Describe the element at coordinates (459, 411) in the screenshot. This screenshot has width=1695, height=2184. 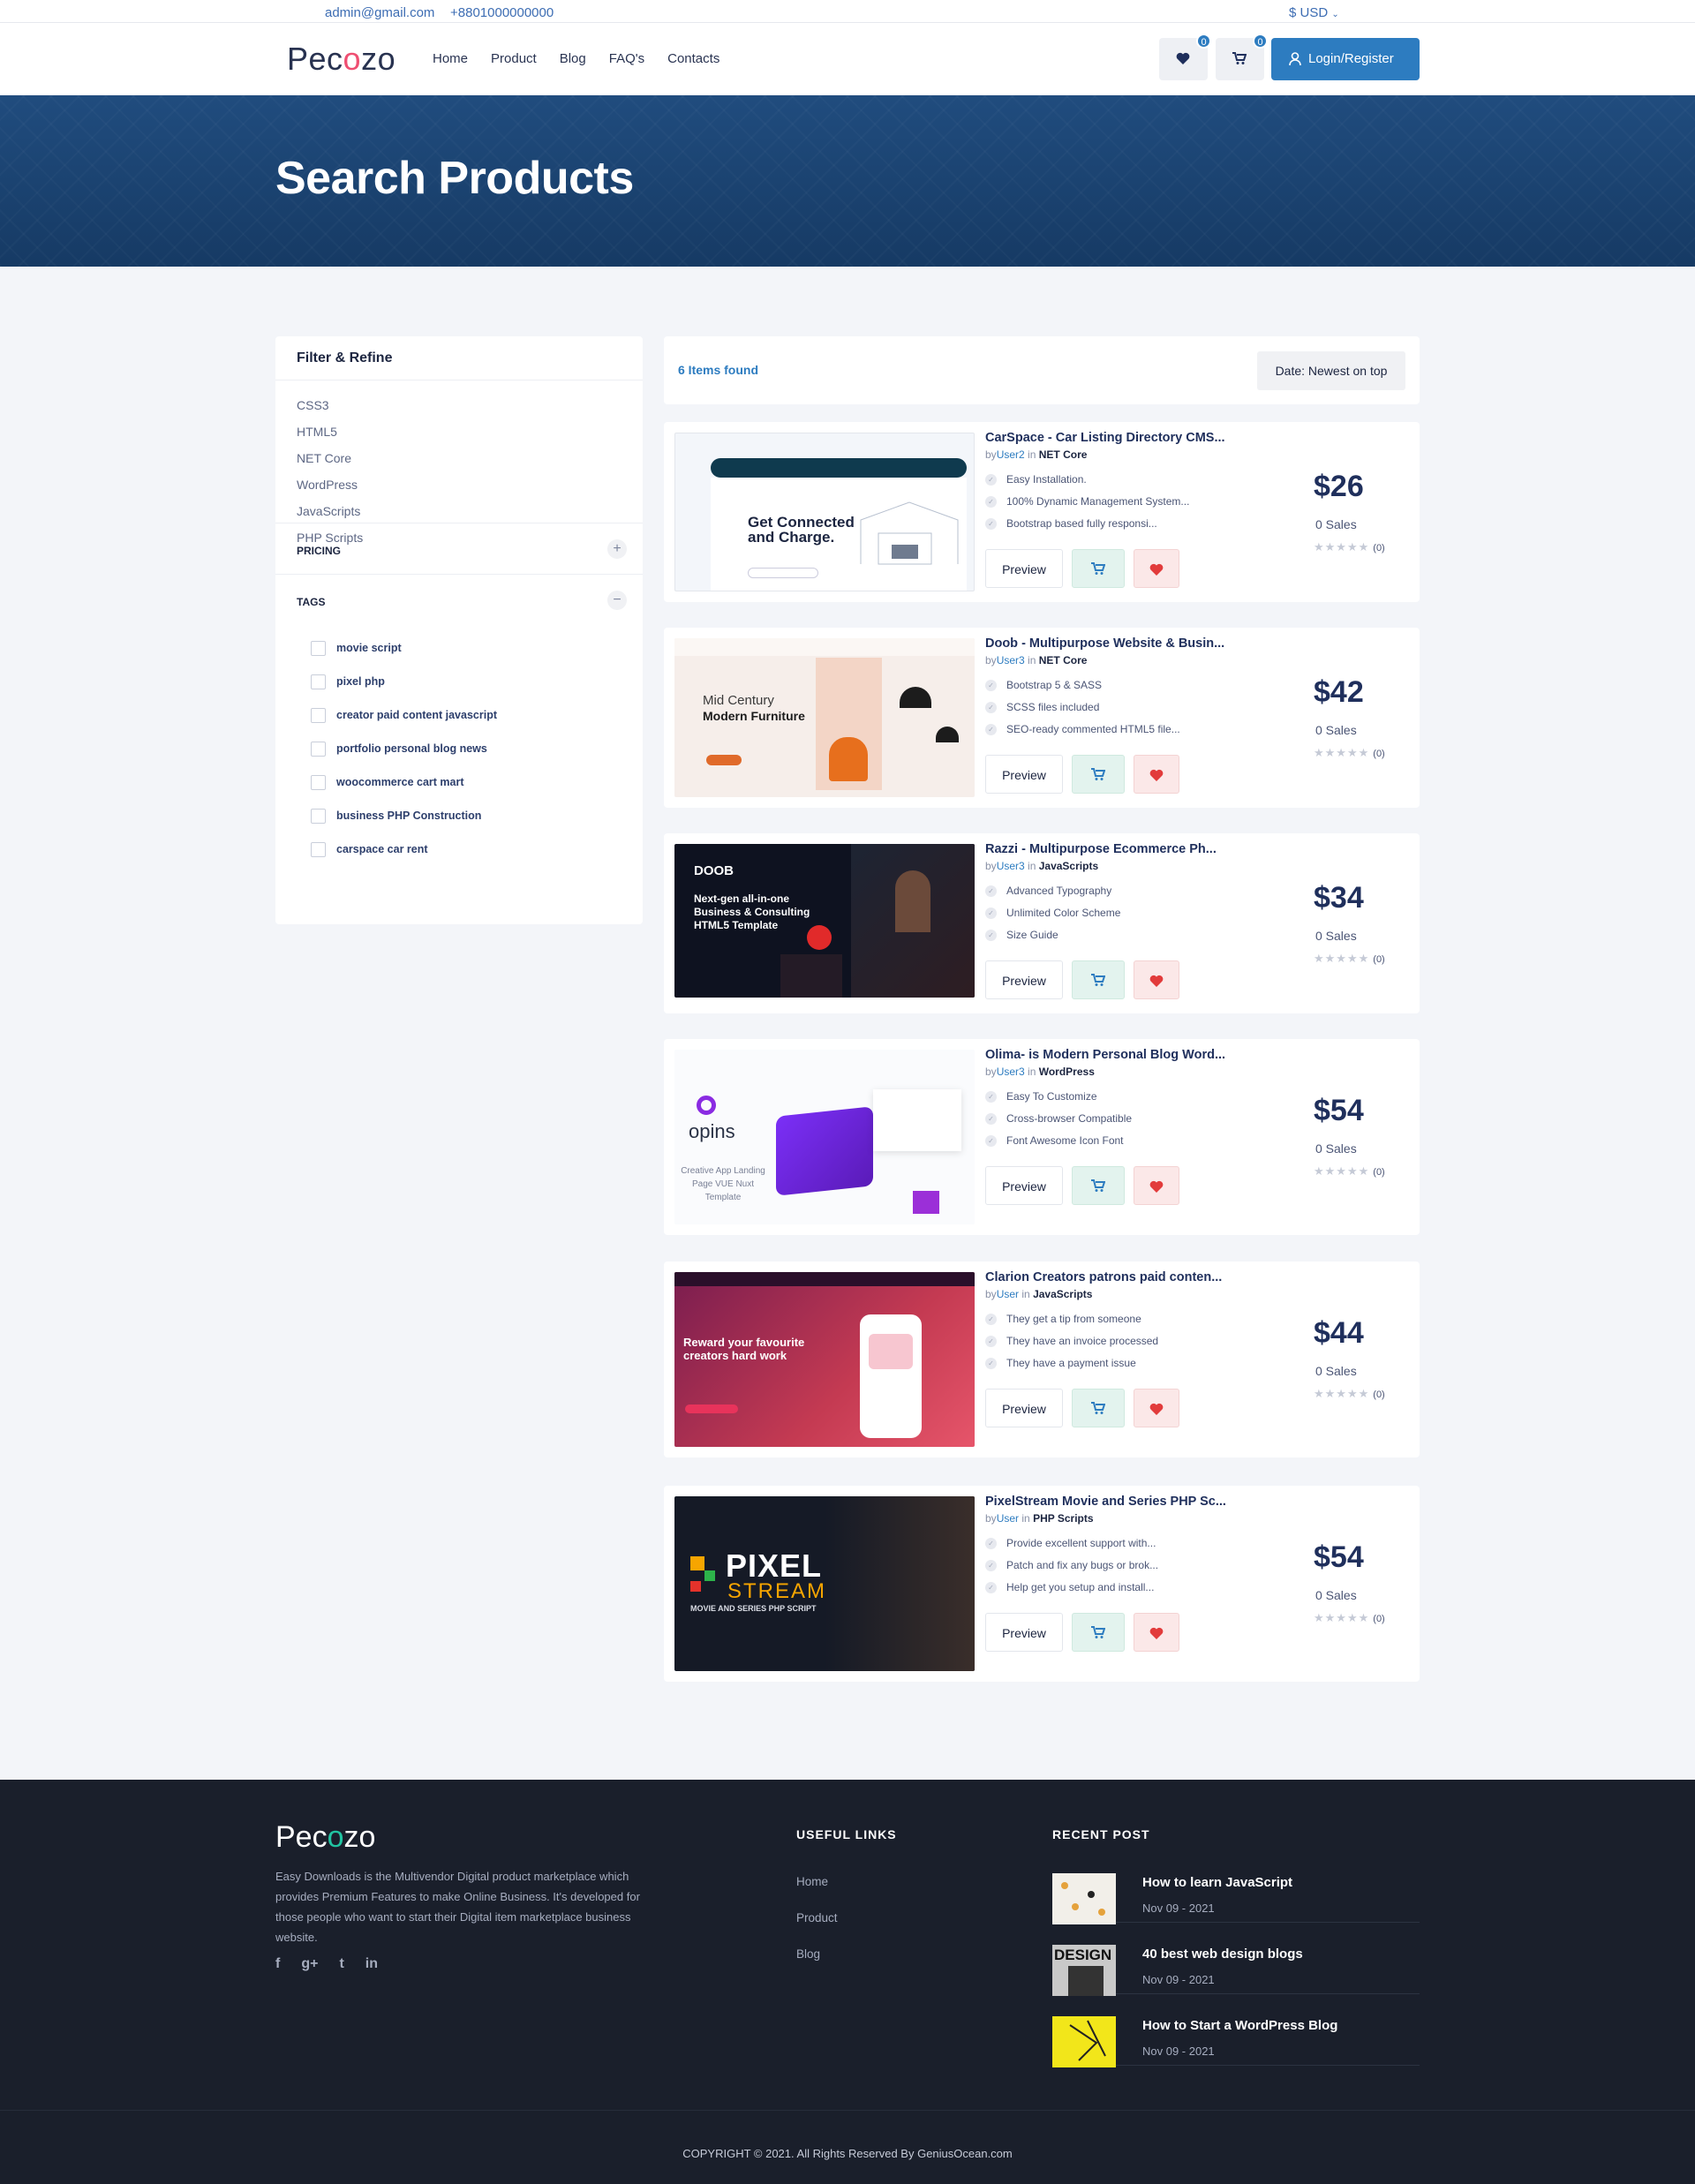
I see `category-item: CSS3` at that location.